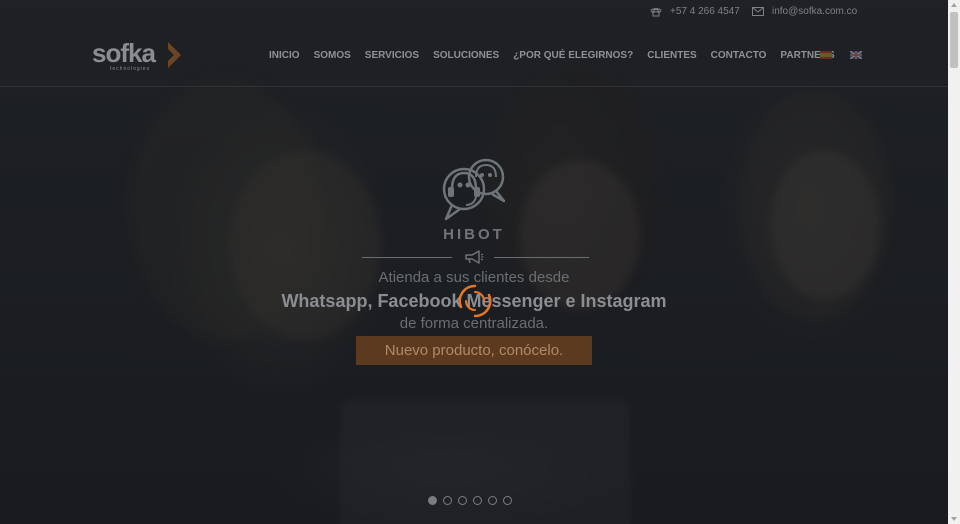 The width and height of the screenshot is (960, 524). I want to click on uk-flag-icon, so click(856, 55).